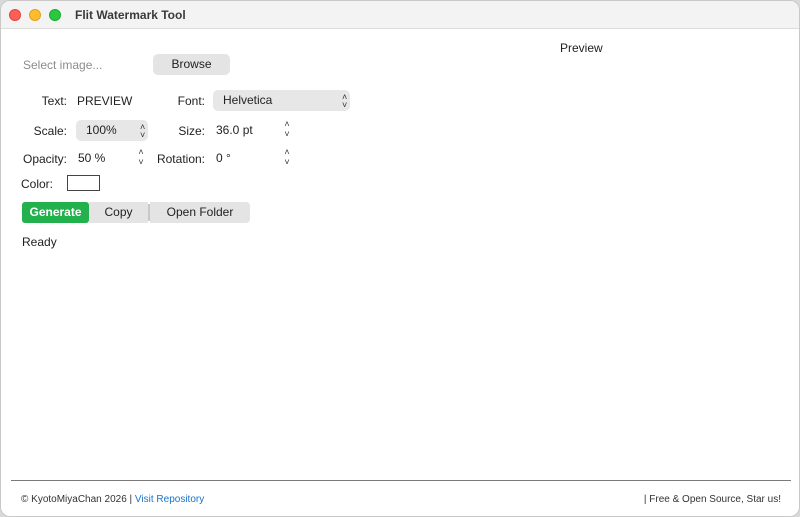  I want to click on rotation-input: 0 °, so click(245, 158).